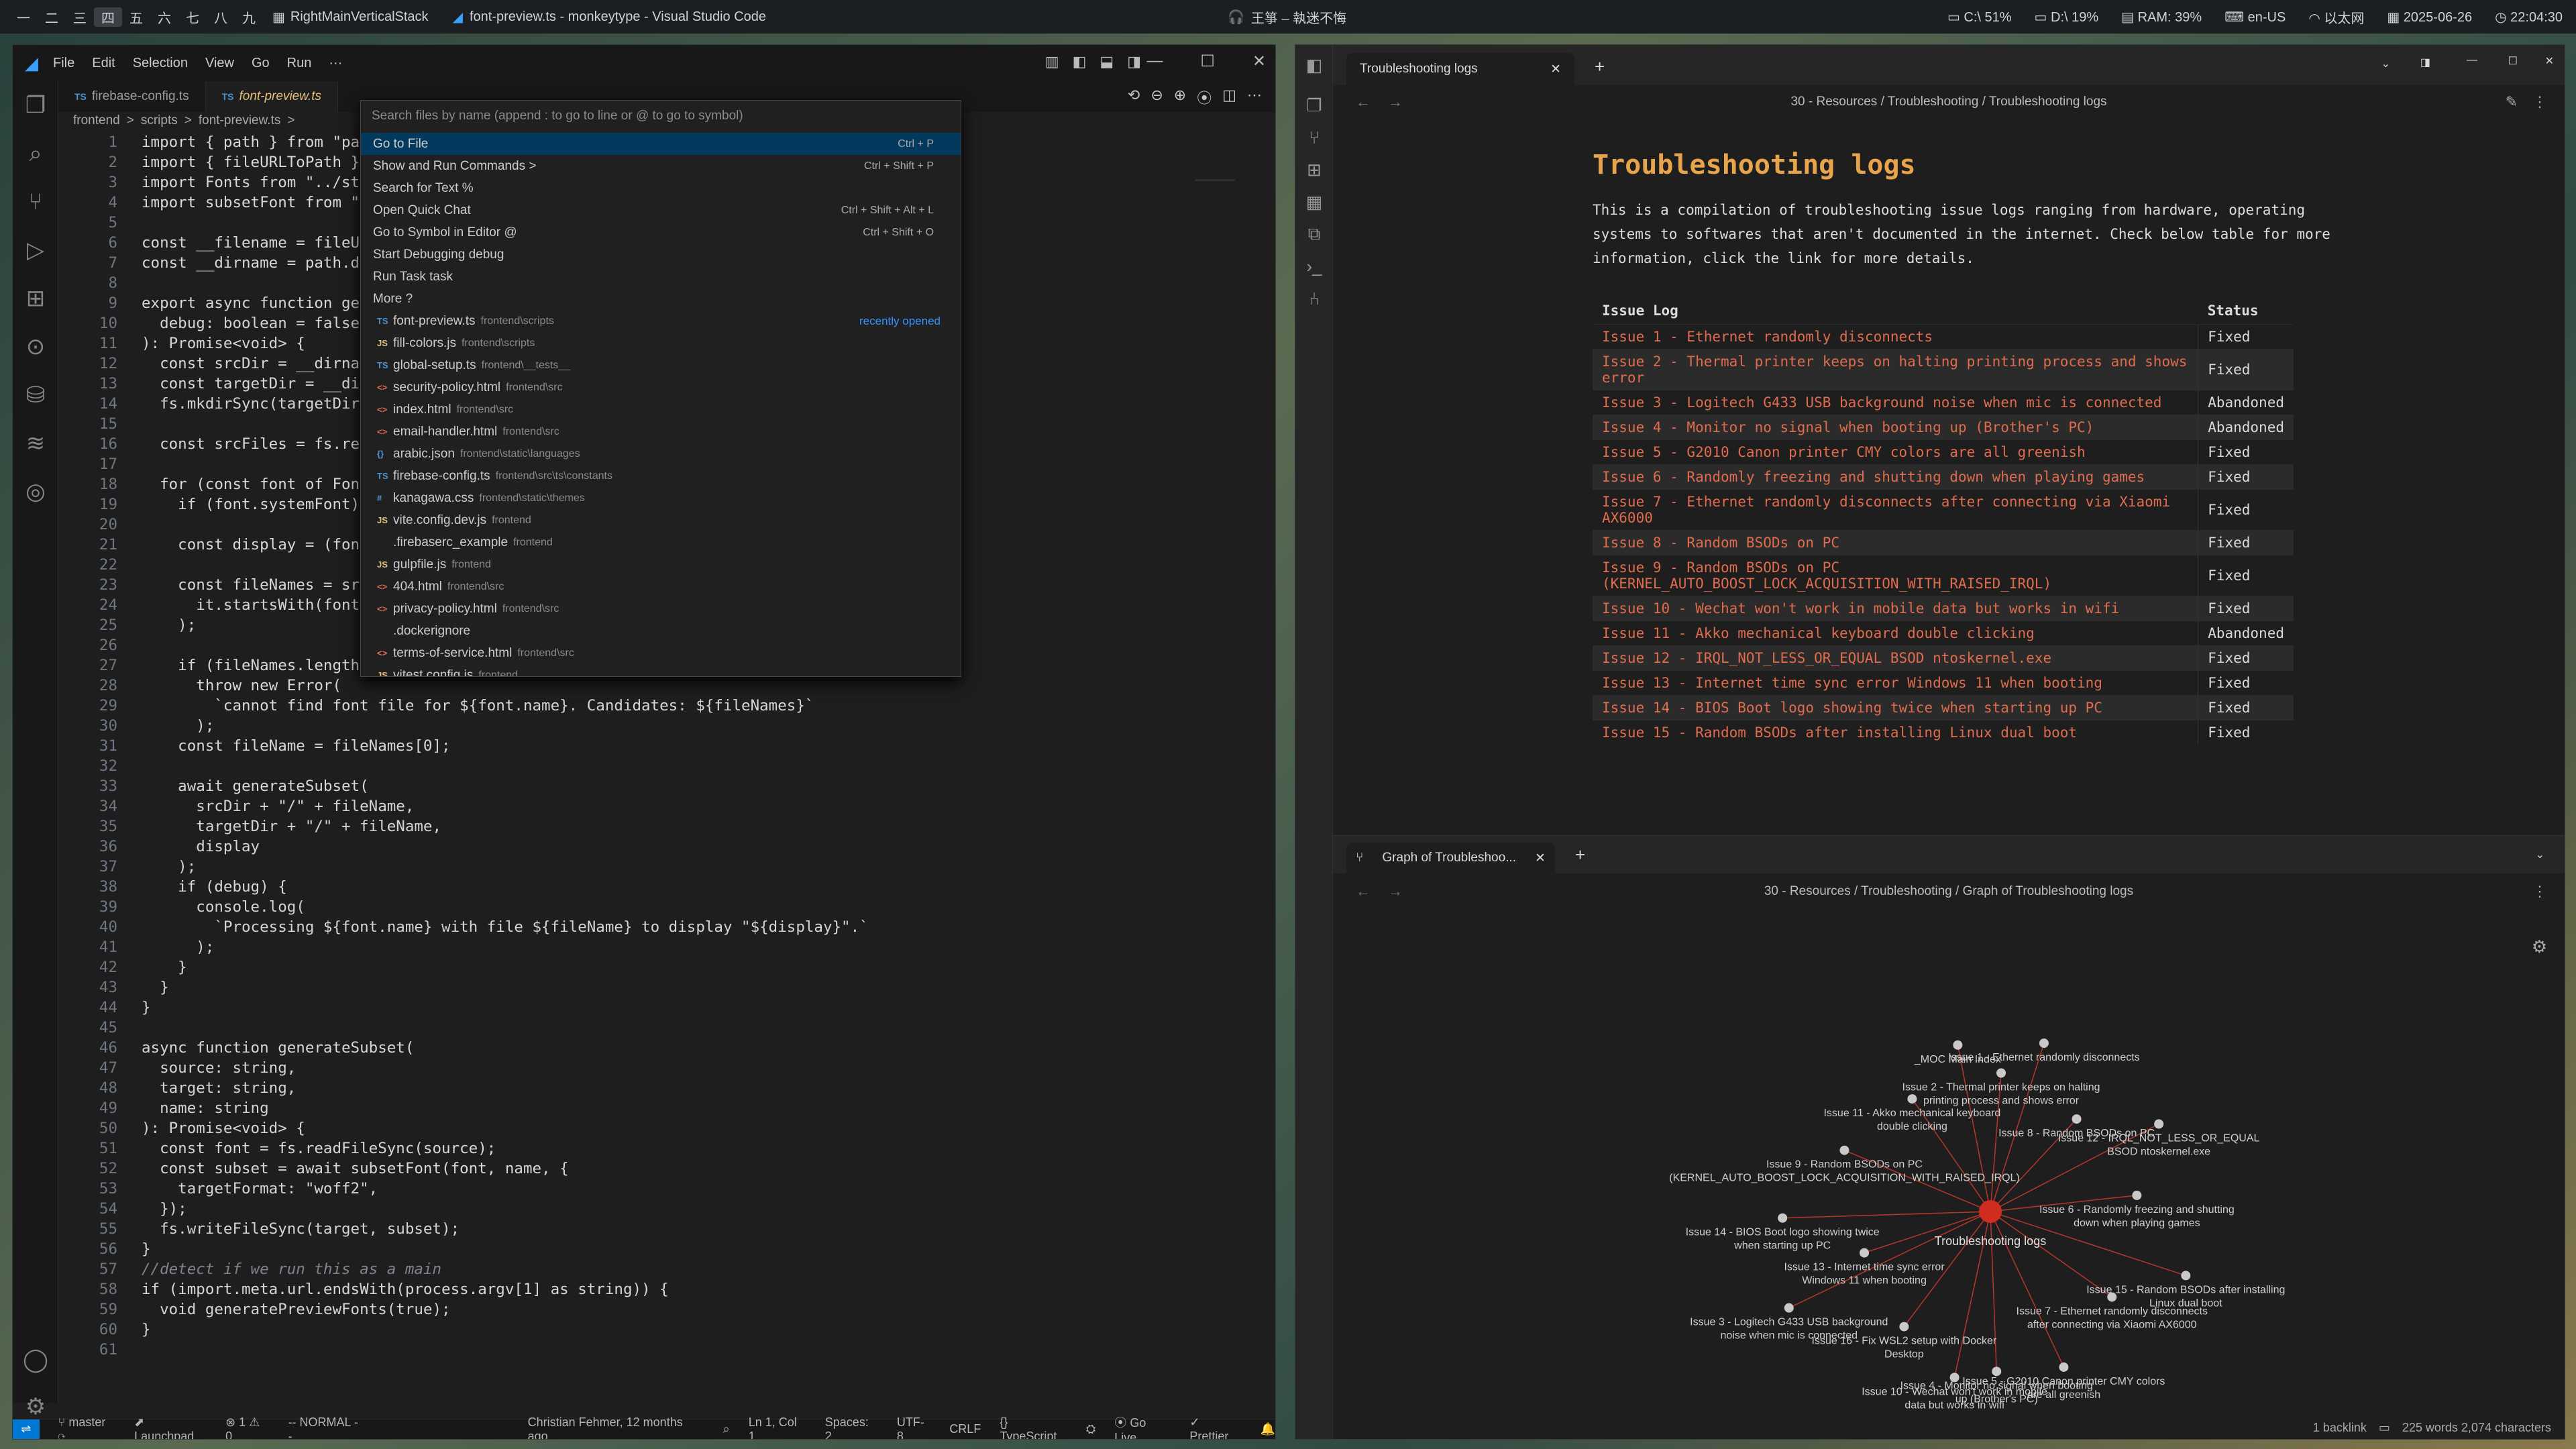  What do you see at coordinates (35, 153) in the screenshot?
I see `search-icon: ⌕` at bounding box center [35, 153].